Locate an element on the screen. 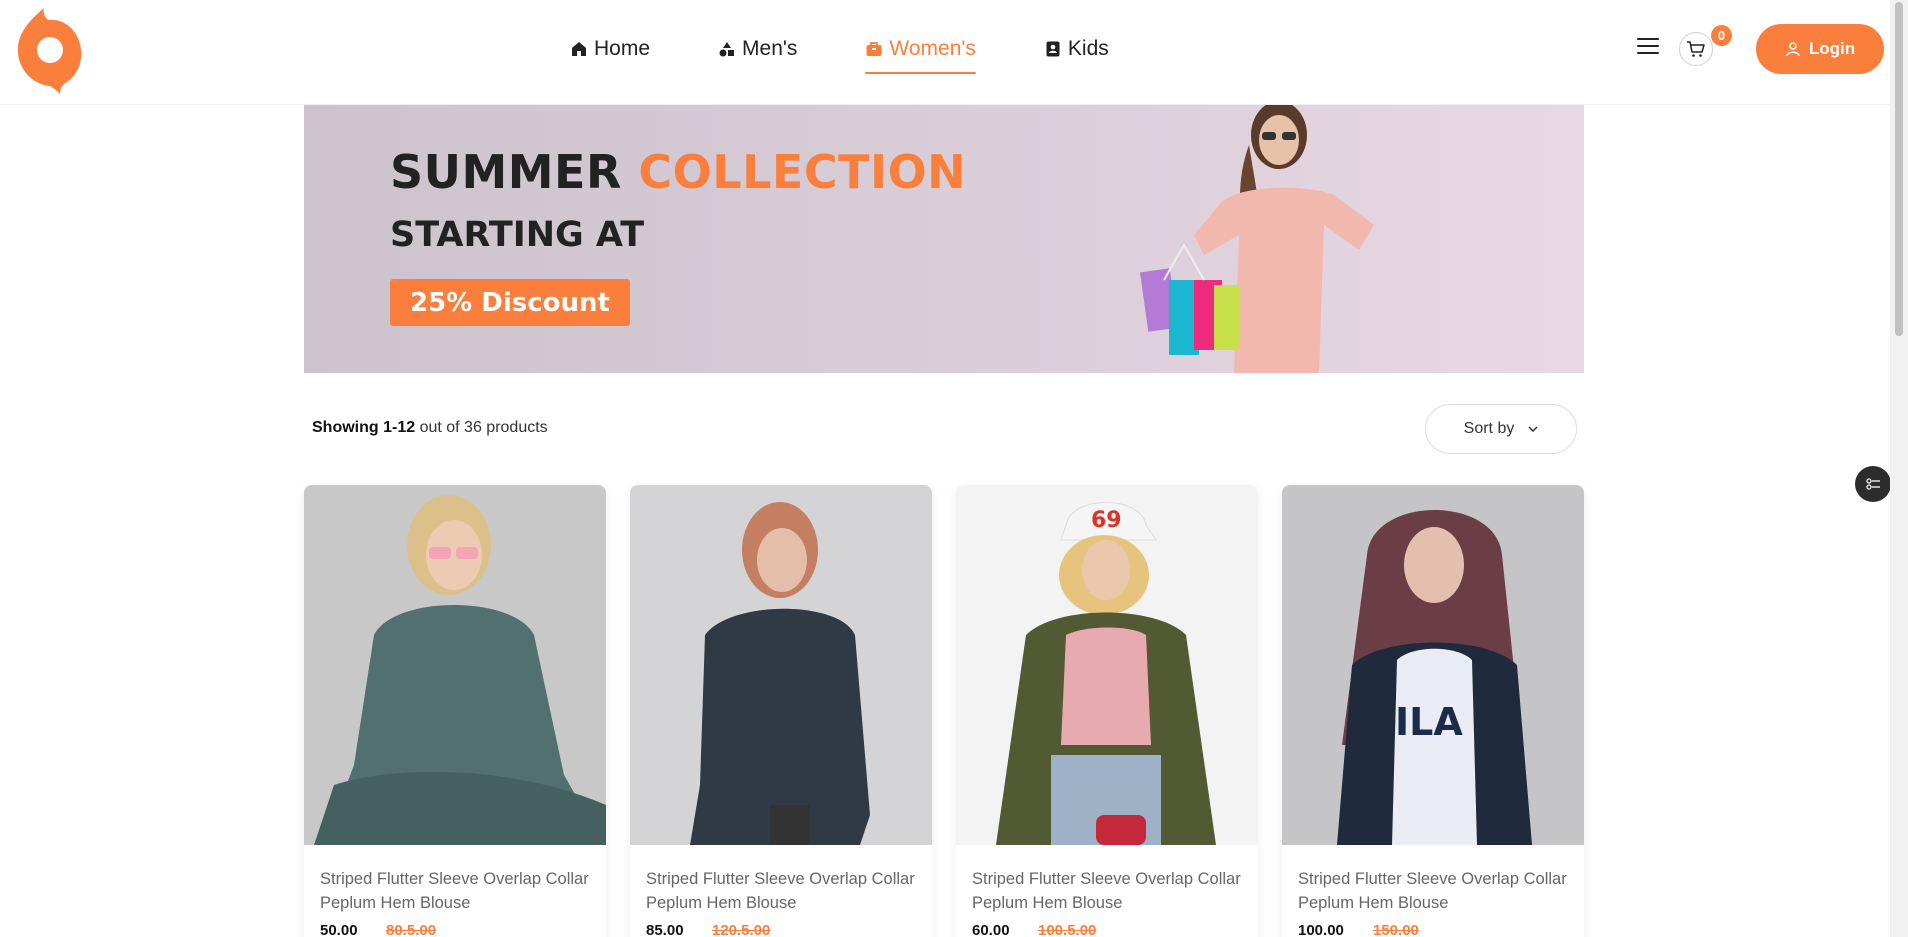 Image resolution: width=1908 pixels, height=937 pixels. banner-subheadline: STARTING AT is located at coordinates (517, 235).